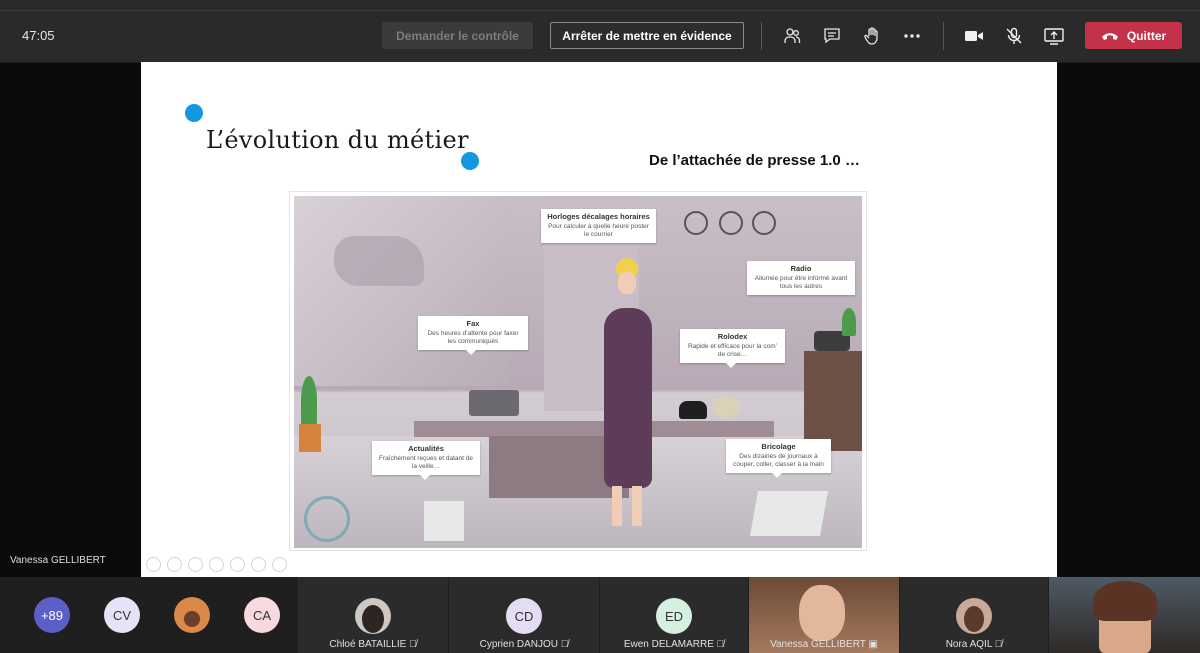  I want to click on plant-right, so click(849, 322).